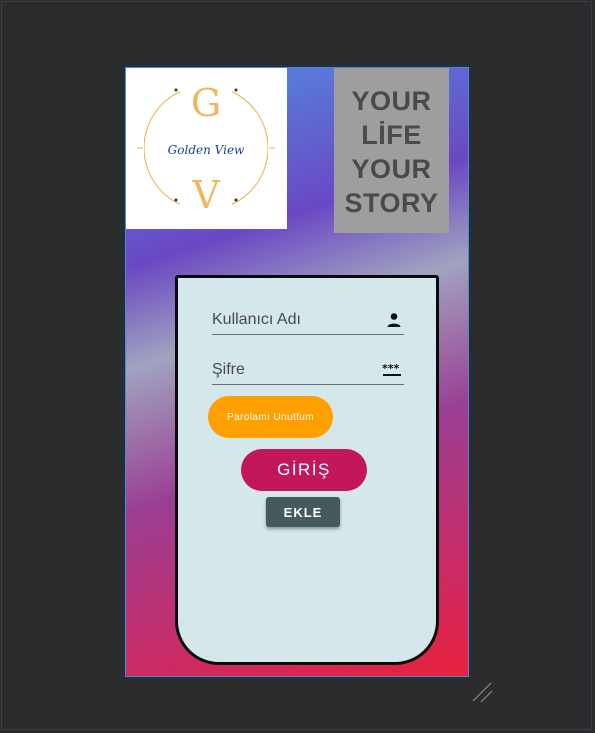 Image resolution: width=595 pixels, height=733 pixels. I want to click on logo-script-text: Golden View, so click(206, 150).